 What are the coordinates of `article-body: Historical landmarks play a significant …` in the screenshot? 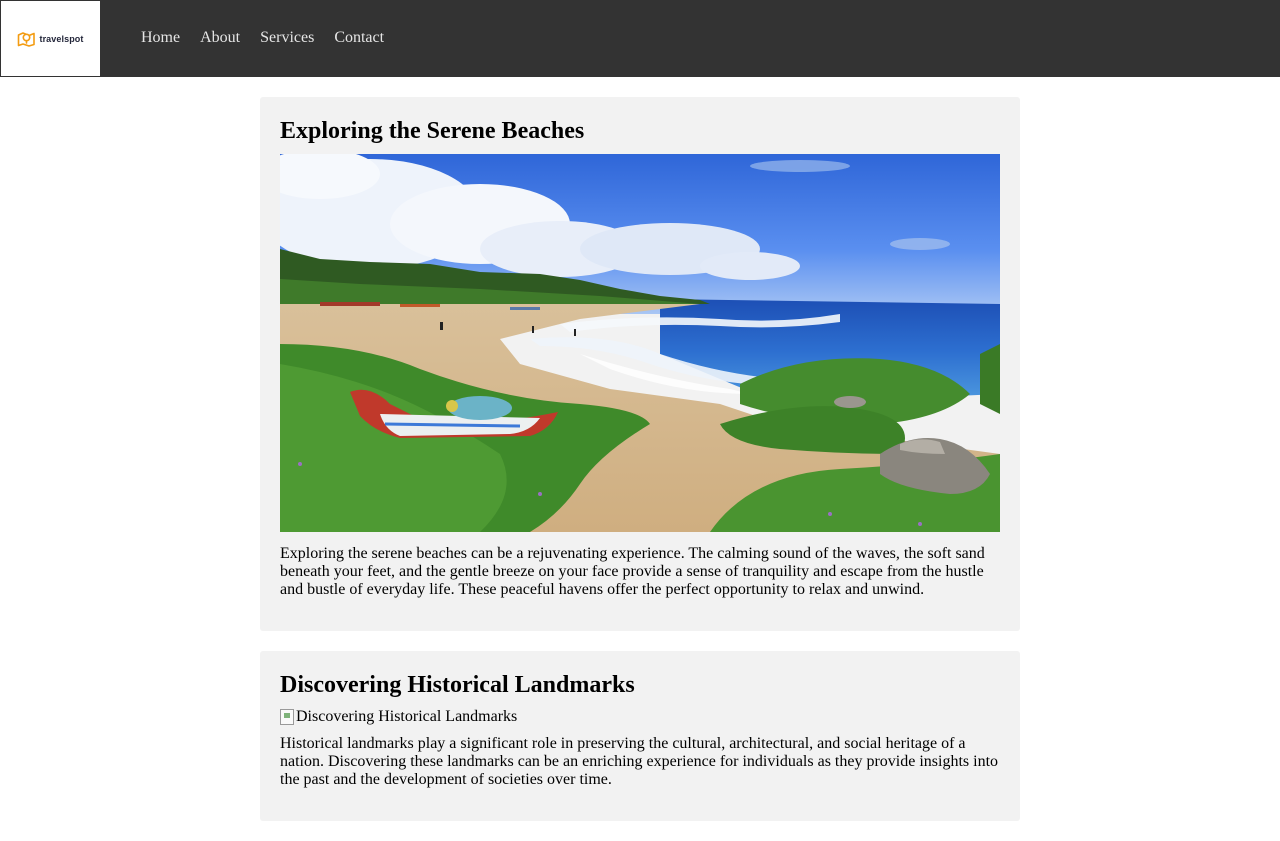 It's located at (639, 761).